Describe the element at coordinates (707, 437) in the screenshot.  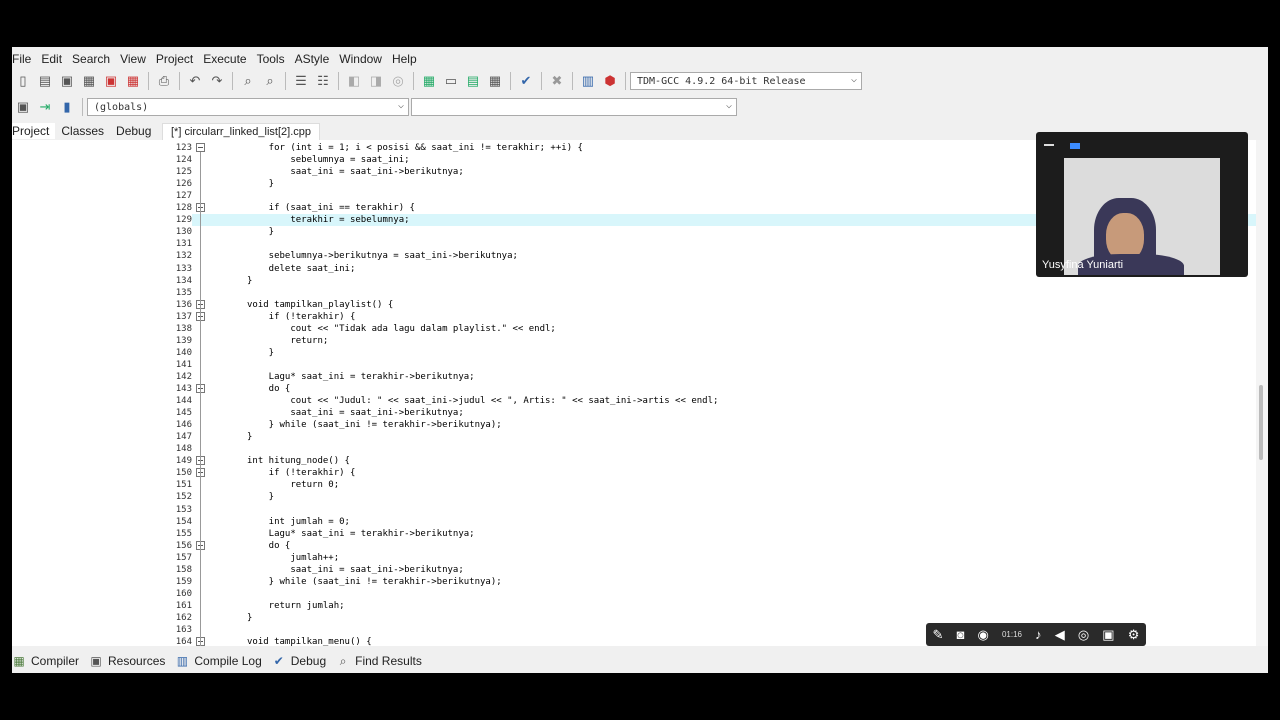
I see `code-line: 147}` at that location.